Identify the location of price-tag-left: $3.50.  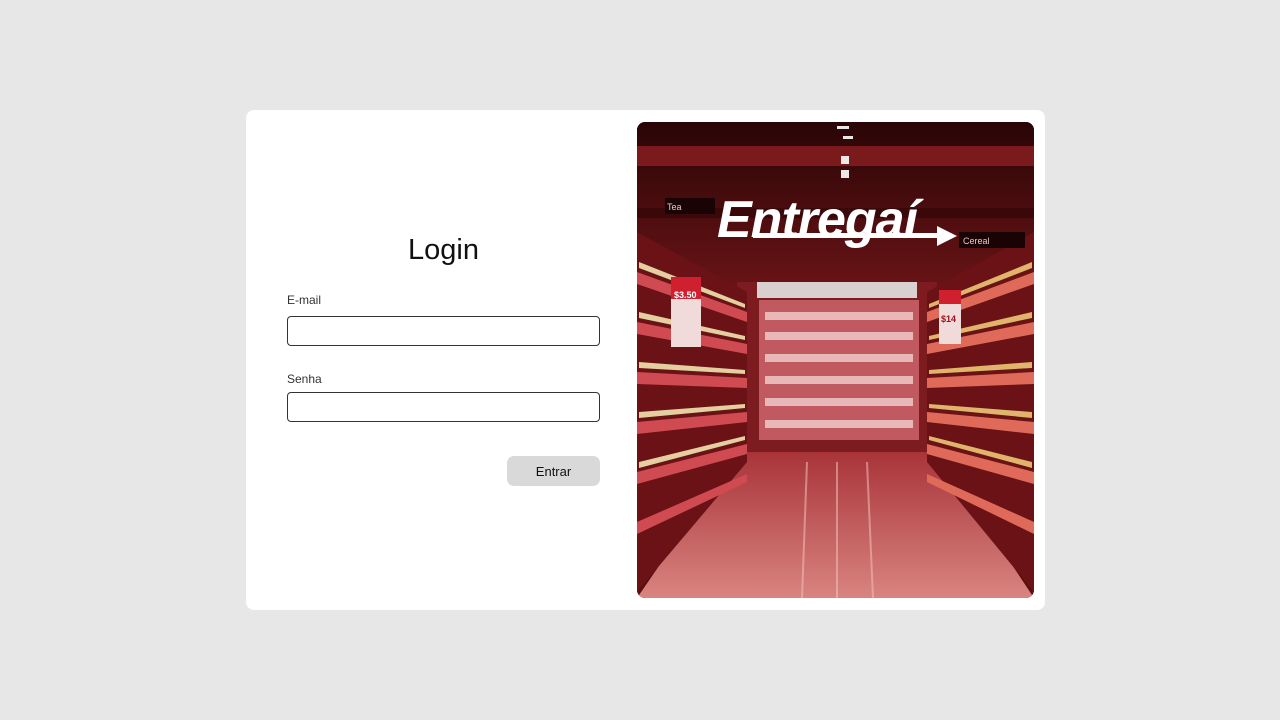
(685, 295).